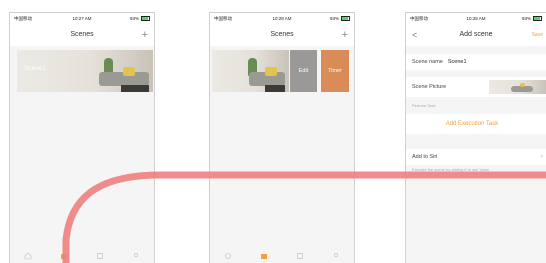  I want to click on save-button: Save, so click(537, 35).